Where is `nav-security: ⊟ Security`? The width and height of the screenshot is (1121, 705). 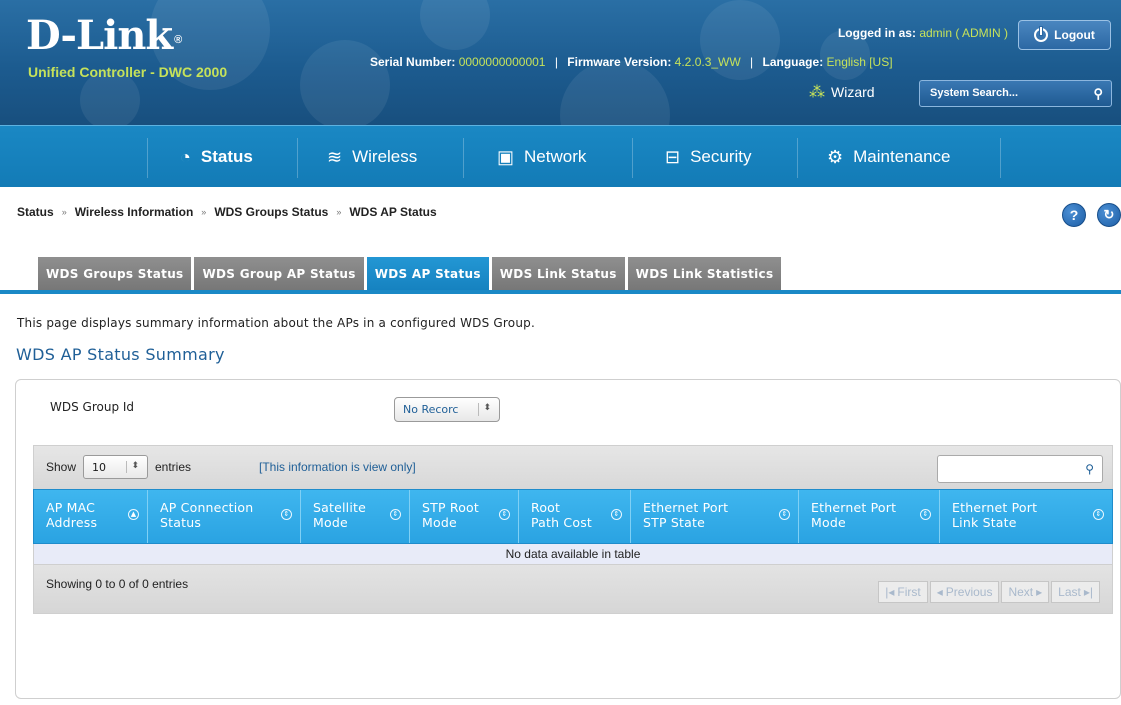
nav-security: ⊟ Security is located at coordinates (708, 157).